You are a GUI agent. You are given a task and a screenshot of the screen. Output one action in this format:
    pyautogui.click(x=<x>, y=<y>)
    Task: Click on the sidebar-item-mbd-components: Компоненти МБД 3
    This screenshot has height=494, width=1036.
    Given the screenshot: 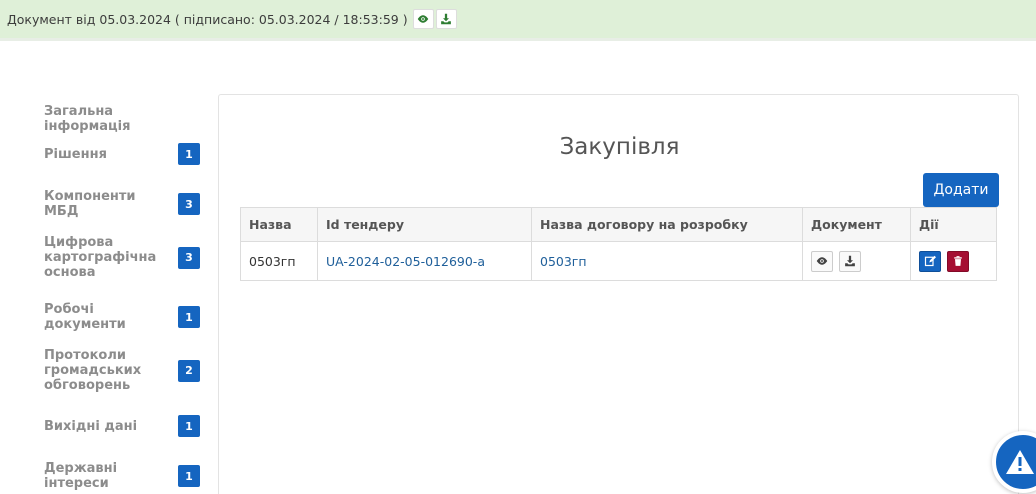 What is the action you would take?
    pyautogui.click(x=122, y=204)
    